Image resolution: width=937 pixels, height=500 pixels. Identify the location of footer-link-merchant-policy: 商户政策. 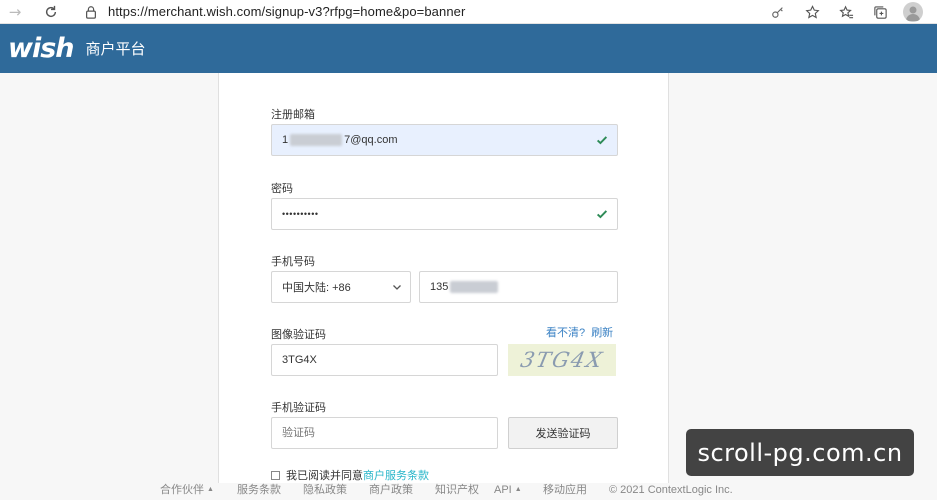
(391, 490).